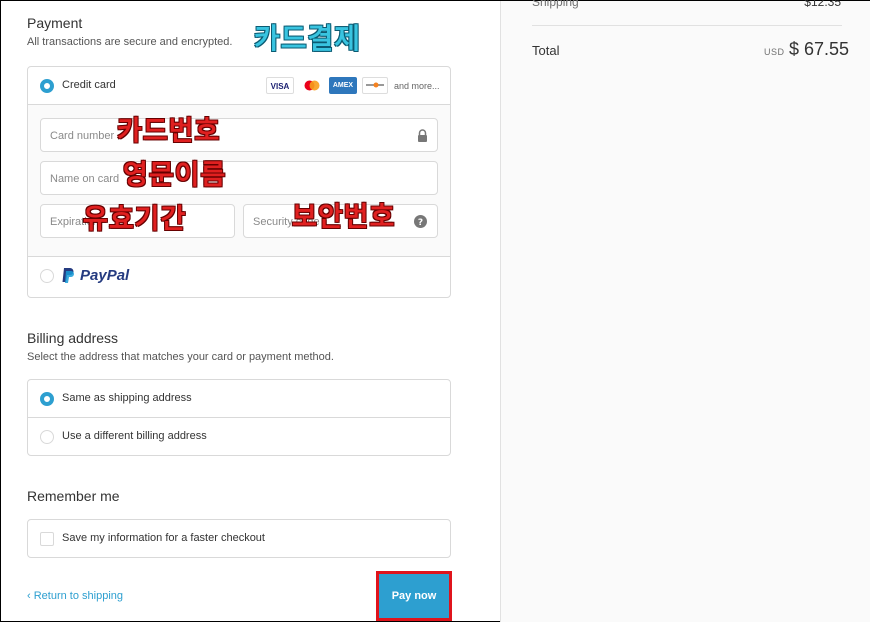 This screenshot has height=622, width=870. What do you see at coordinates (73, 496) in the screenshot?
I see `remember-title: Remember me` at bounding box center [73, 496].